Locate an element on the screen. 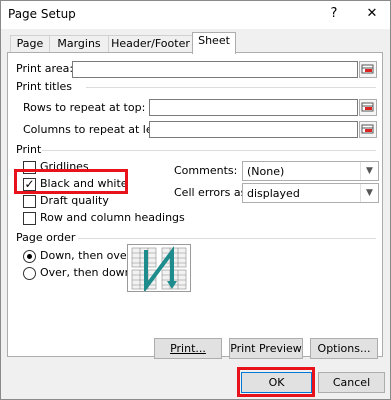  tab-strip: Page Margins Header/Footer Sheet is located at coordinates (195, 41).